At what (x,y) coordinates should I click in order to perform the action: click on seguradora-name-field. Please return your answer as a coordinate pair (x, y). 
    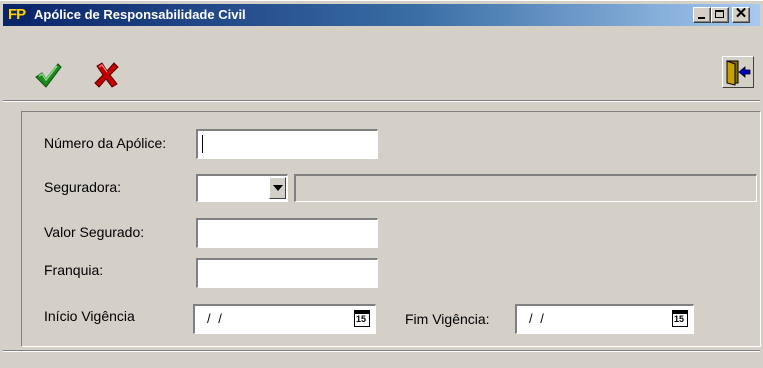
    Looking at the image, I should click on (525, 188).